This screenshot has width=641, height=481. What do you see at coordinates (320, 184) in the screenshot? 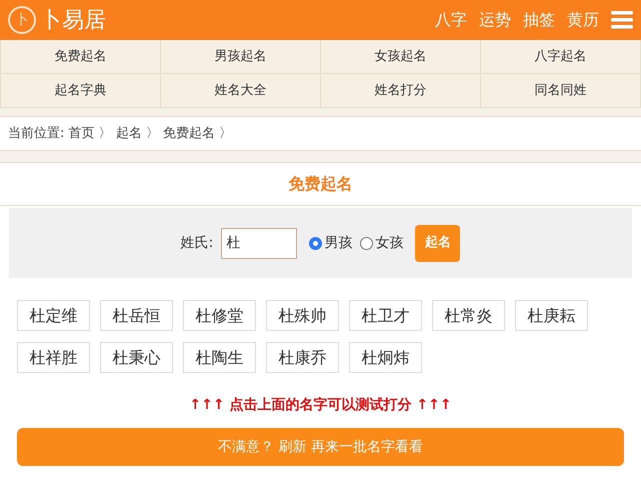
I see `section-title: 免费起名` at bounding box center [320, 184].